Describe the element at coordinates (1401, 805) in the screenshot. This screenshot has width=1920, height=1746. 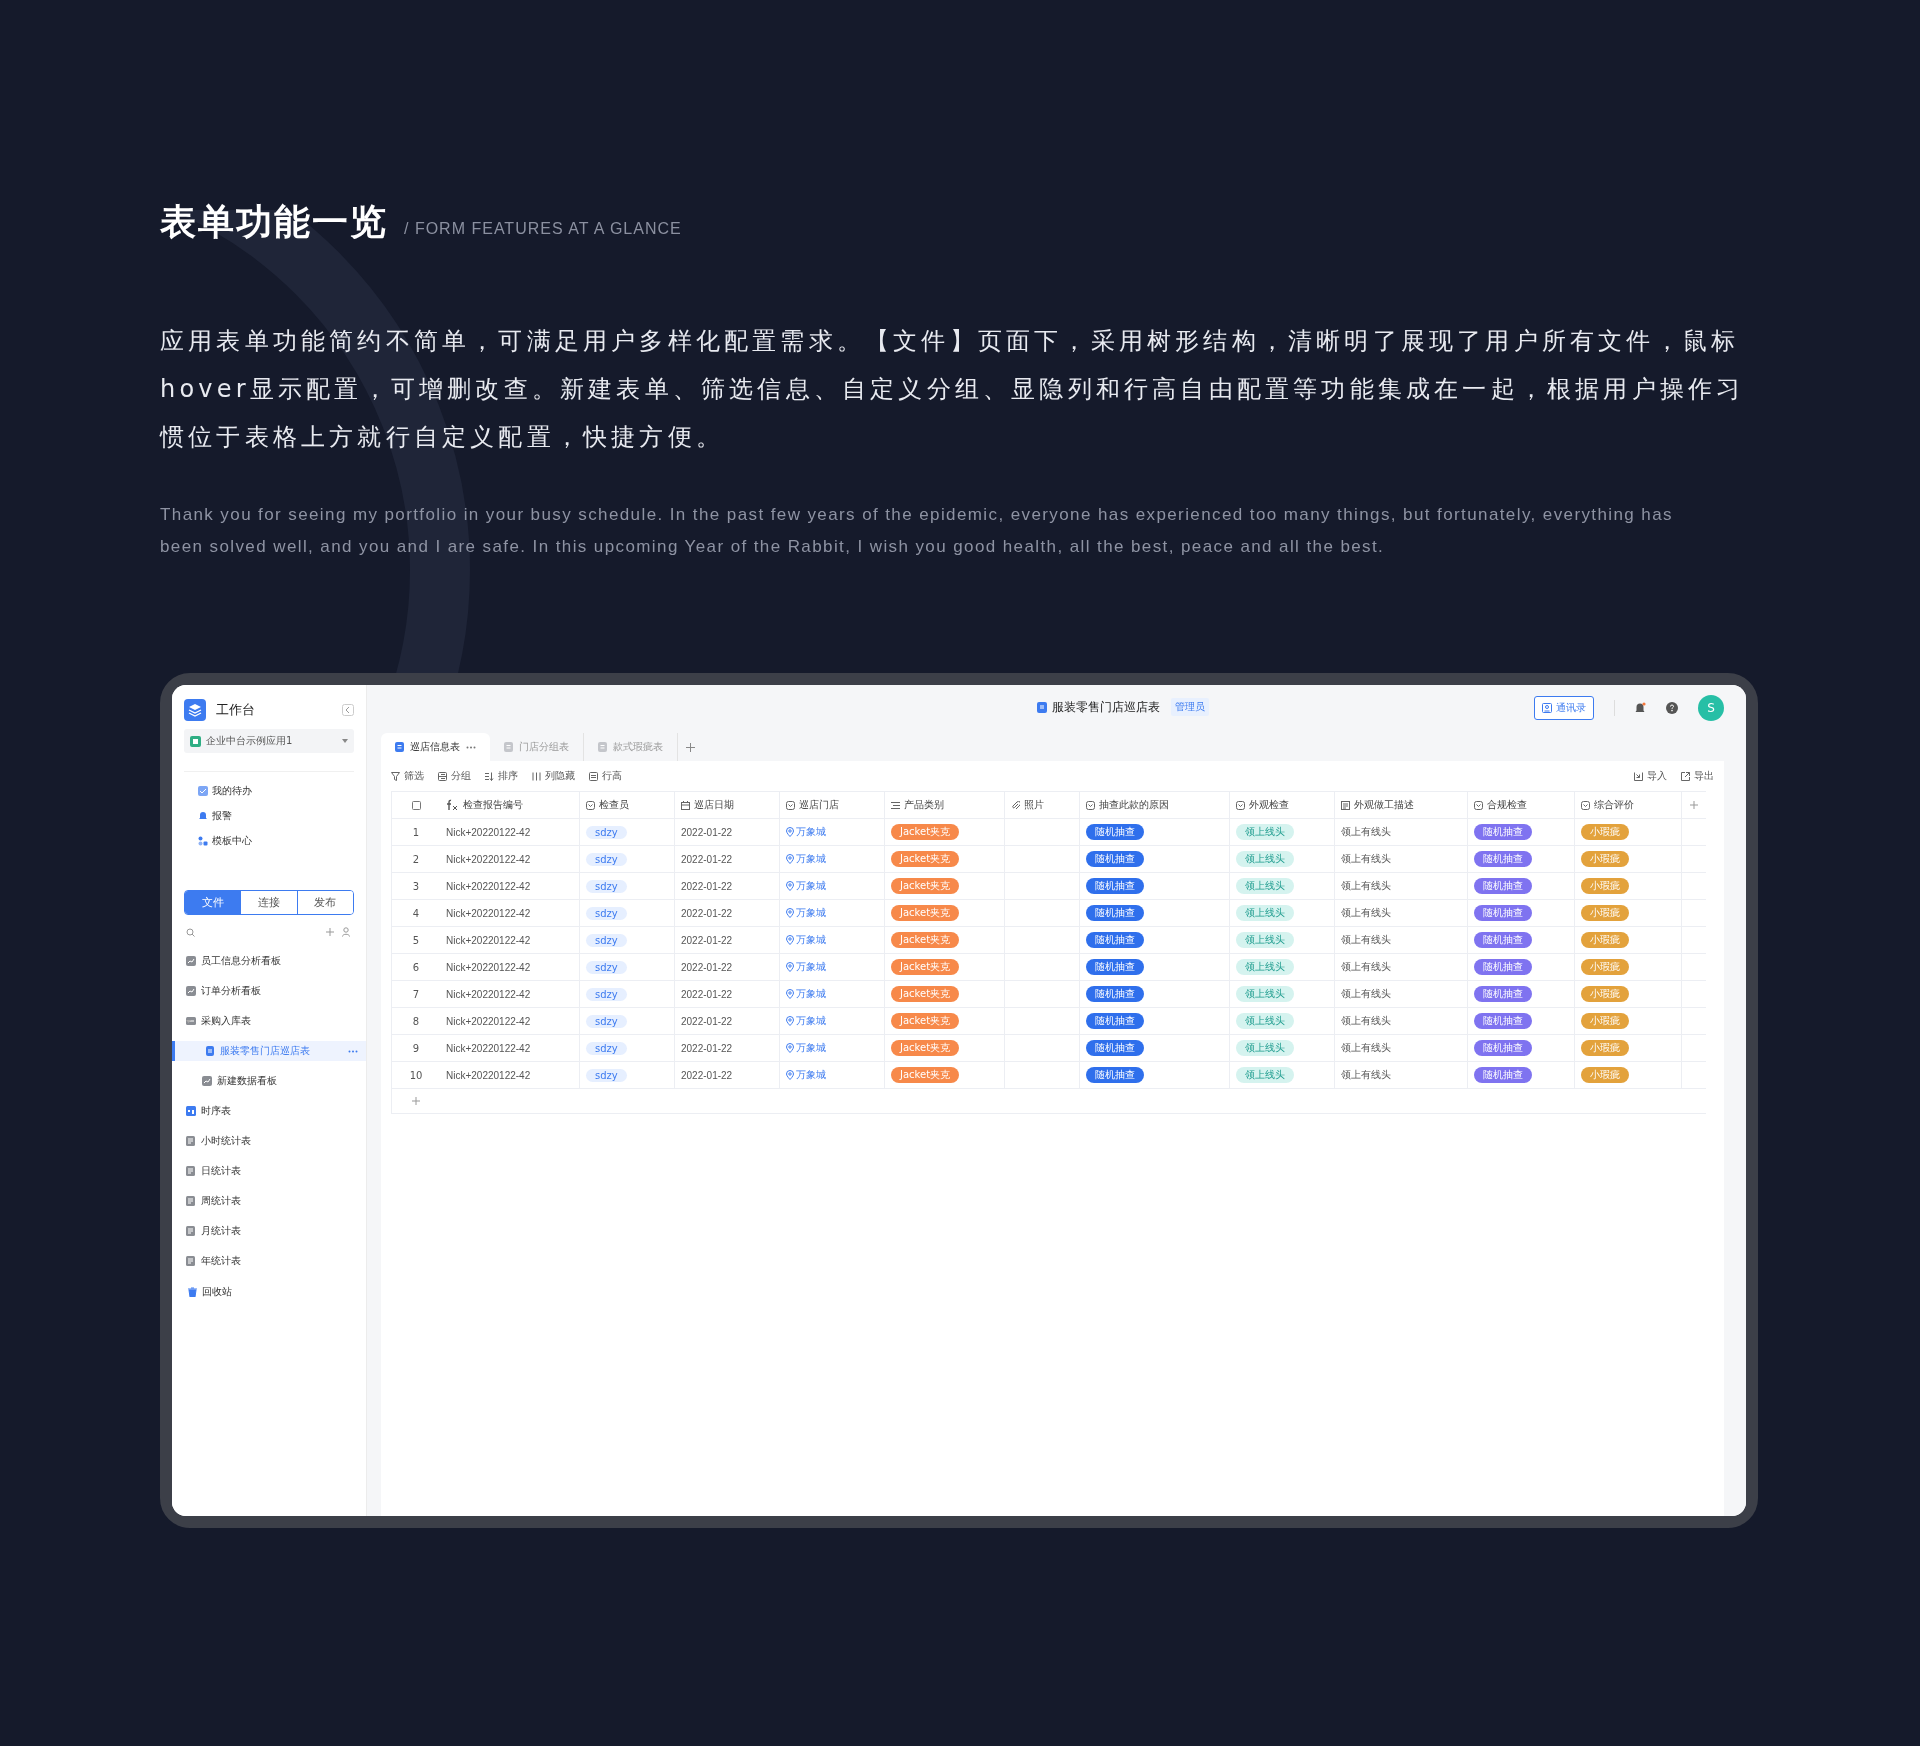
I see `column-header: 外观做工描述` at that location.